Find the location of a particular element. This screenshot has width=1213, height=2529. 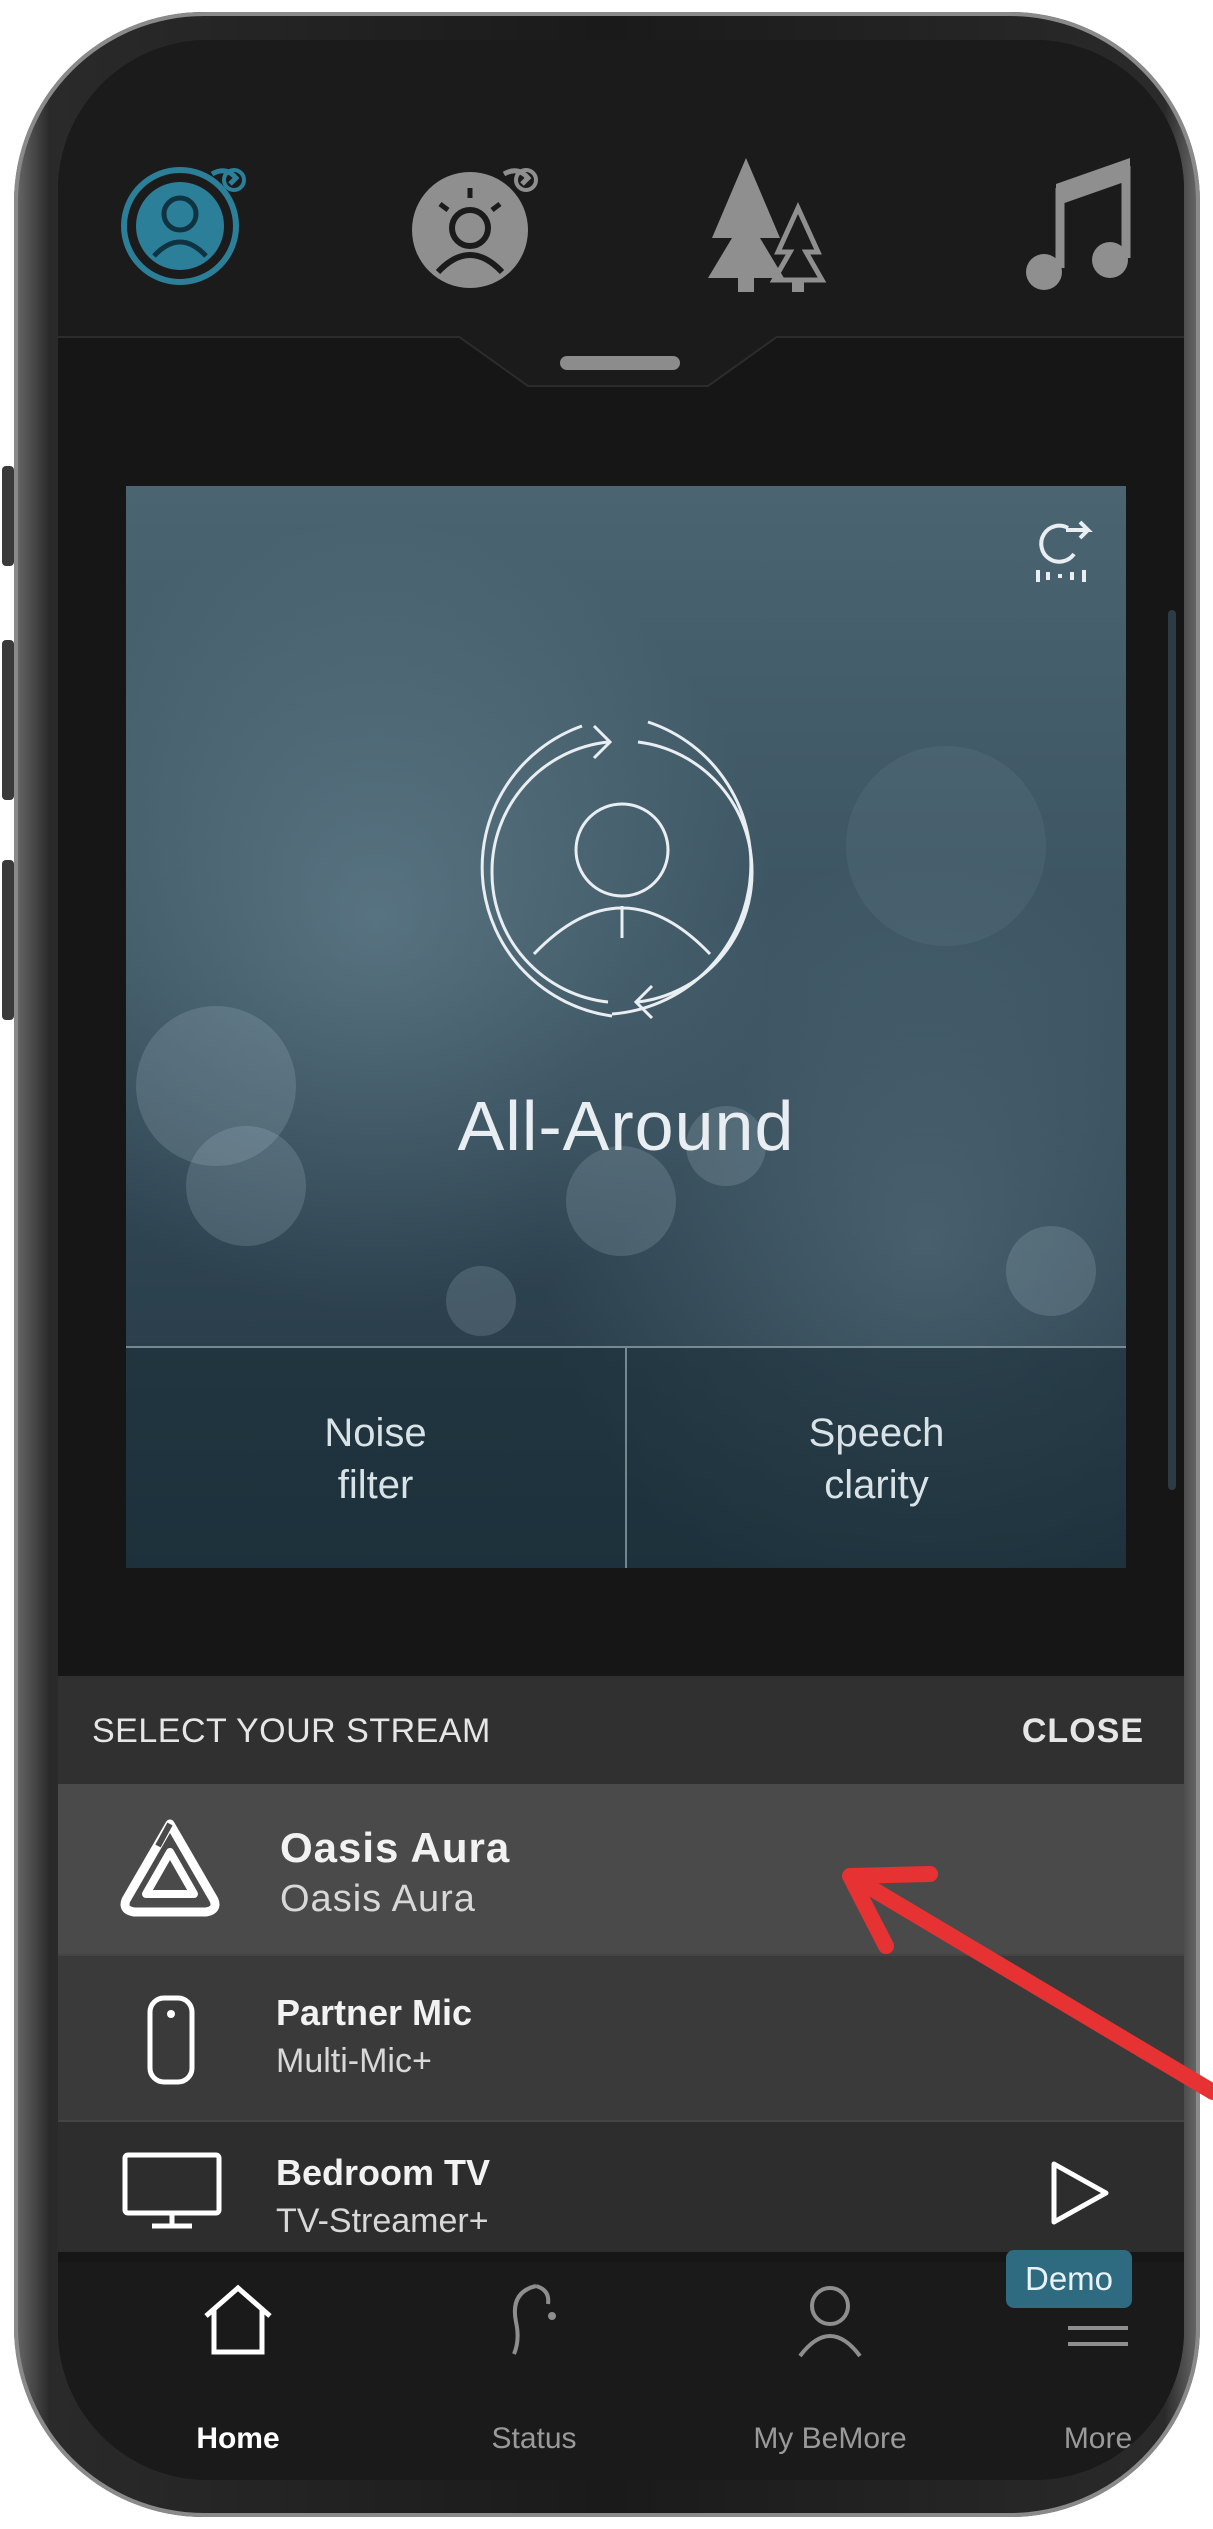

program-scroll-indicator is located at coordinates (1172, 1050).